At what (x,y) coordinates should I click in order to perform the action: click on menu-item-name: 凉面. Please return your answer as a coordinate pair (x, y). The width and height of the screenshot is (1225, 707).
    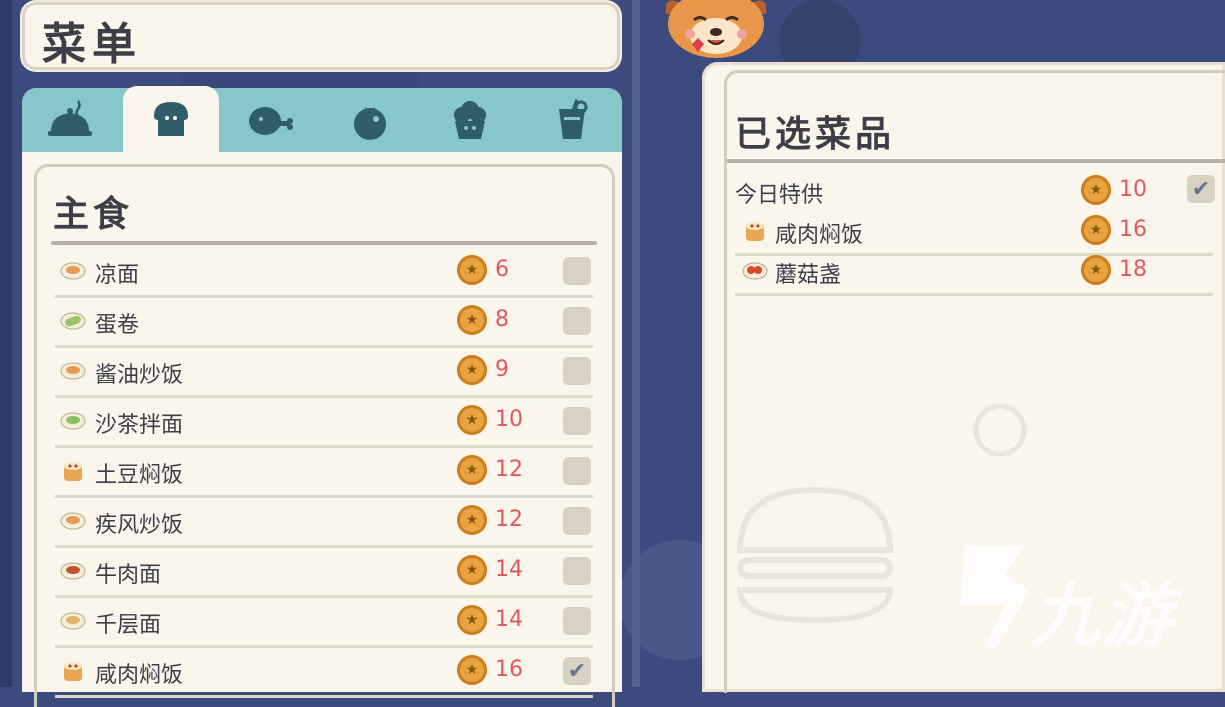
    Looking at the image, I should click on (117, 275).